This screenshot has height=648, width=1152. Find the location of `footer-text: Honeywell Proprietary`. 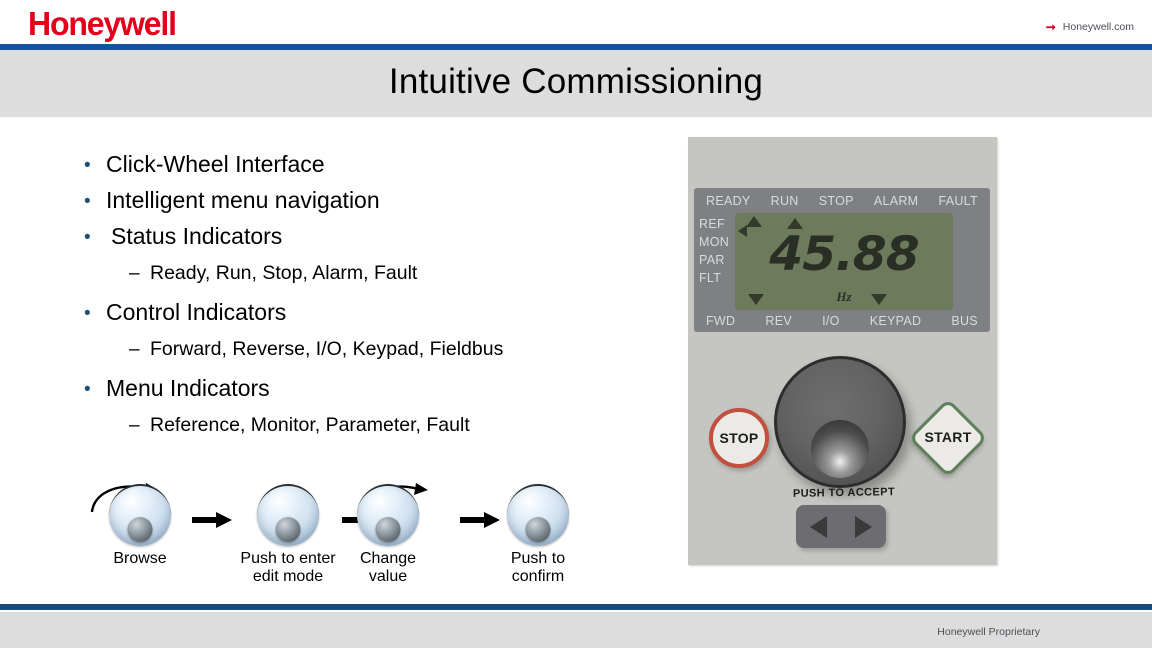

footer-text: Honeywell Proprietary is located at coordinates (988, 632).